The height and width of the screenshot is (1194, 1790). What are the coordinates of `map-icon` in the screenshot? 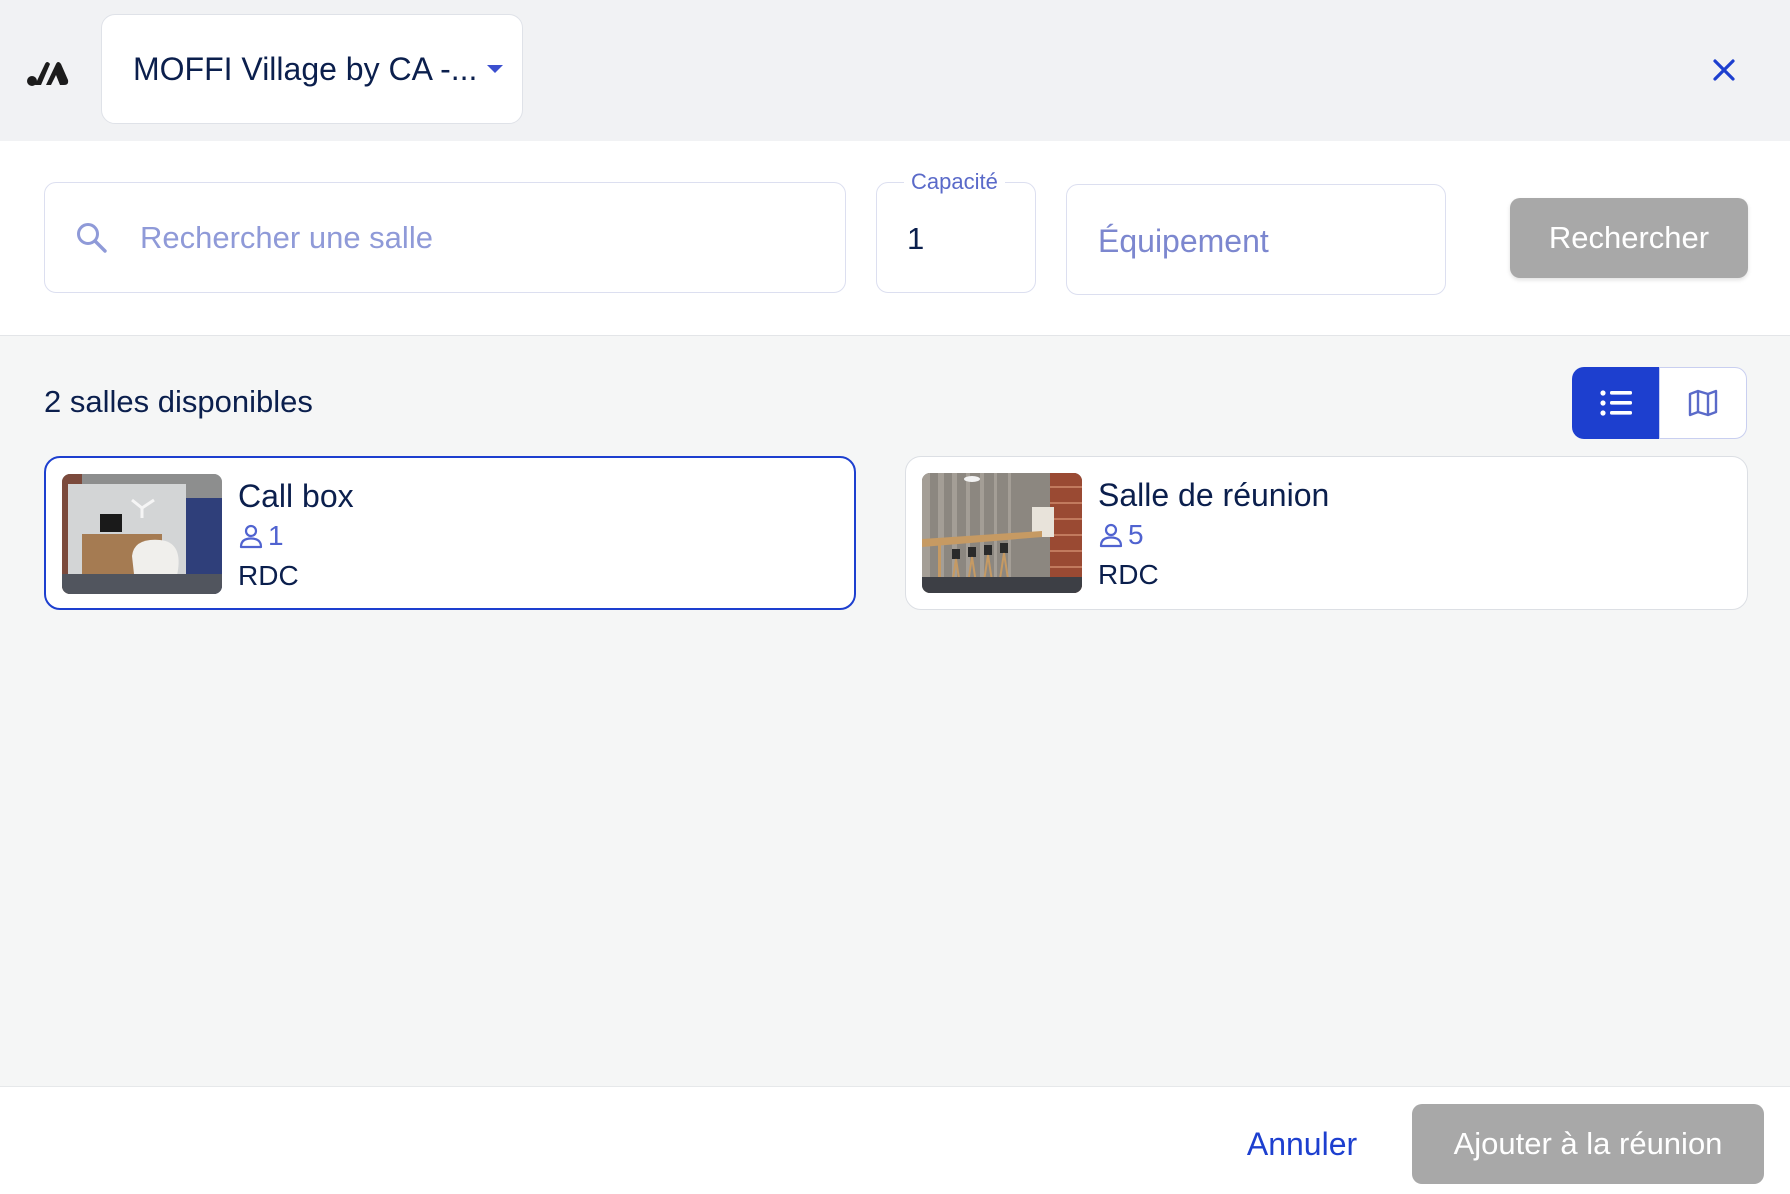 It's located at (1703, 403).